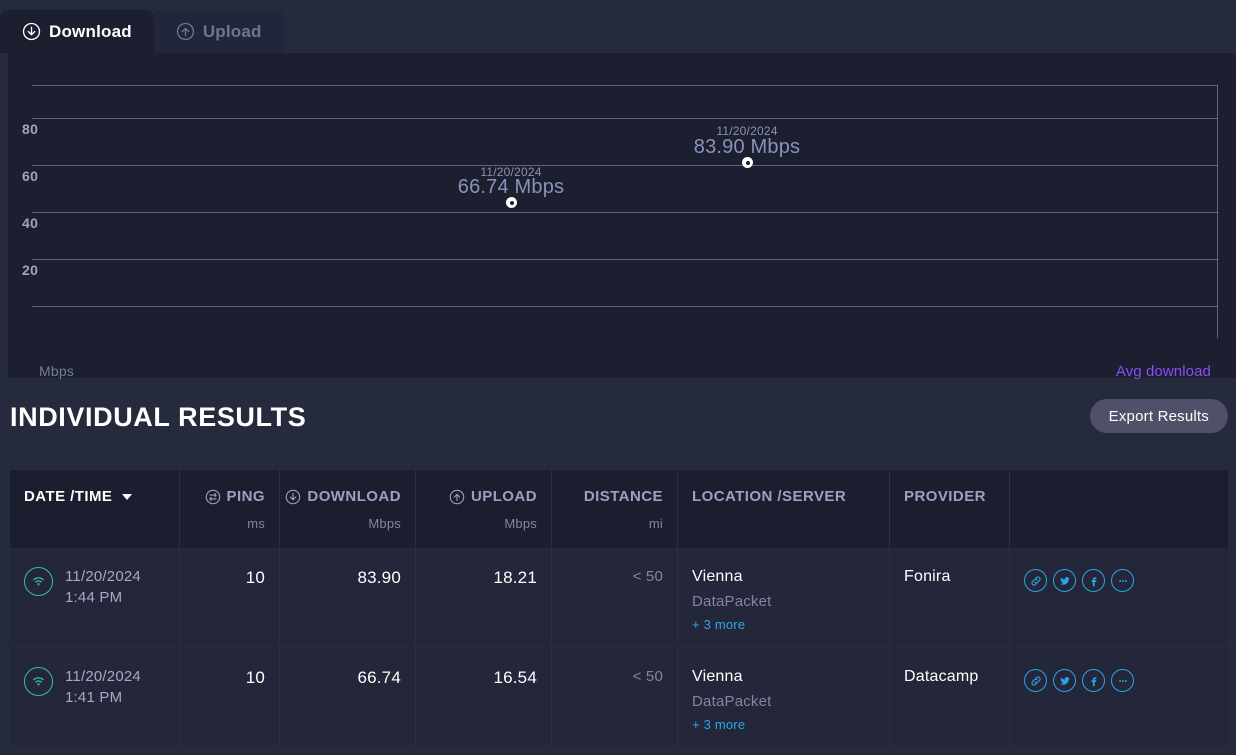 The image size is (1236, 755). What do you see at coordinates (615, 509) in the screenshot?
I see `column-header-distance: DISTANCE mi` at bounding box center [615, 509].